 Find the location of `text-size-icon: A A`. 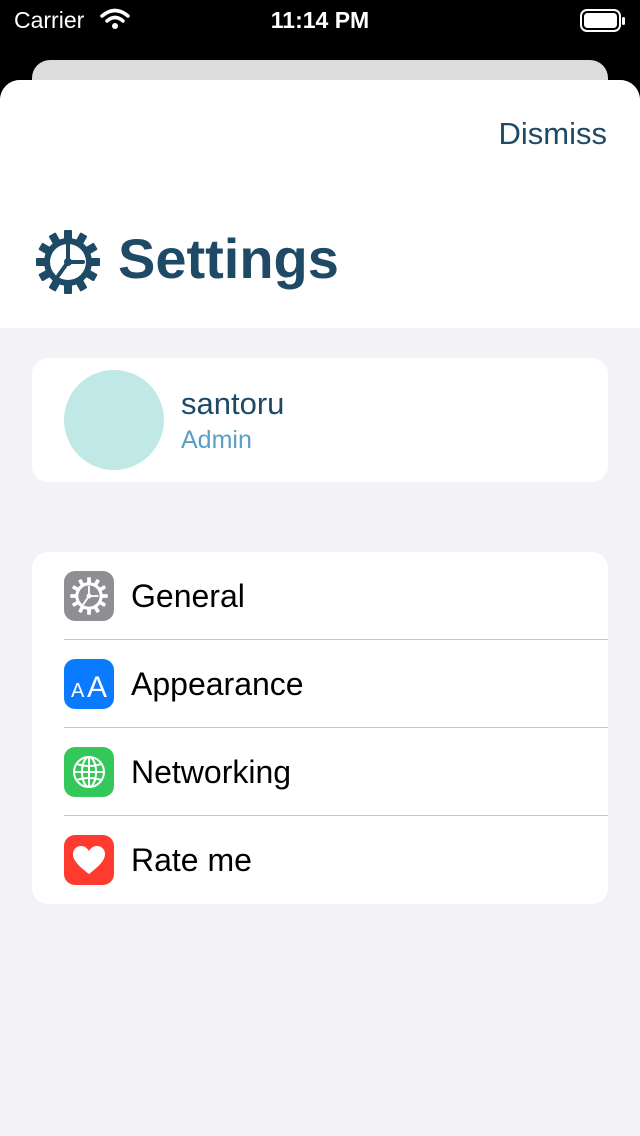

text-size-icon: A A is located at coordinates (89, 684).